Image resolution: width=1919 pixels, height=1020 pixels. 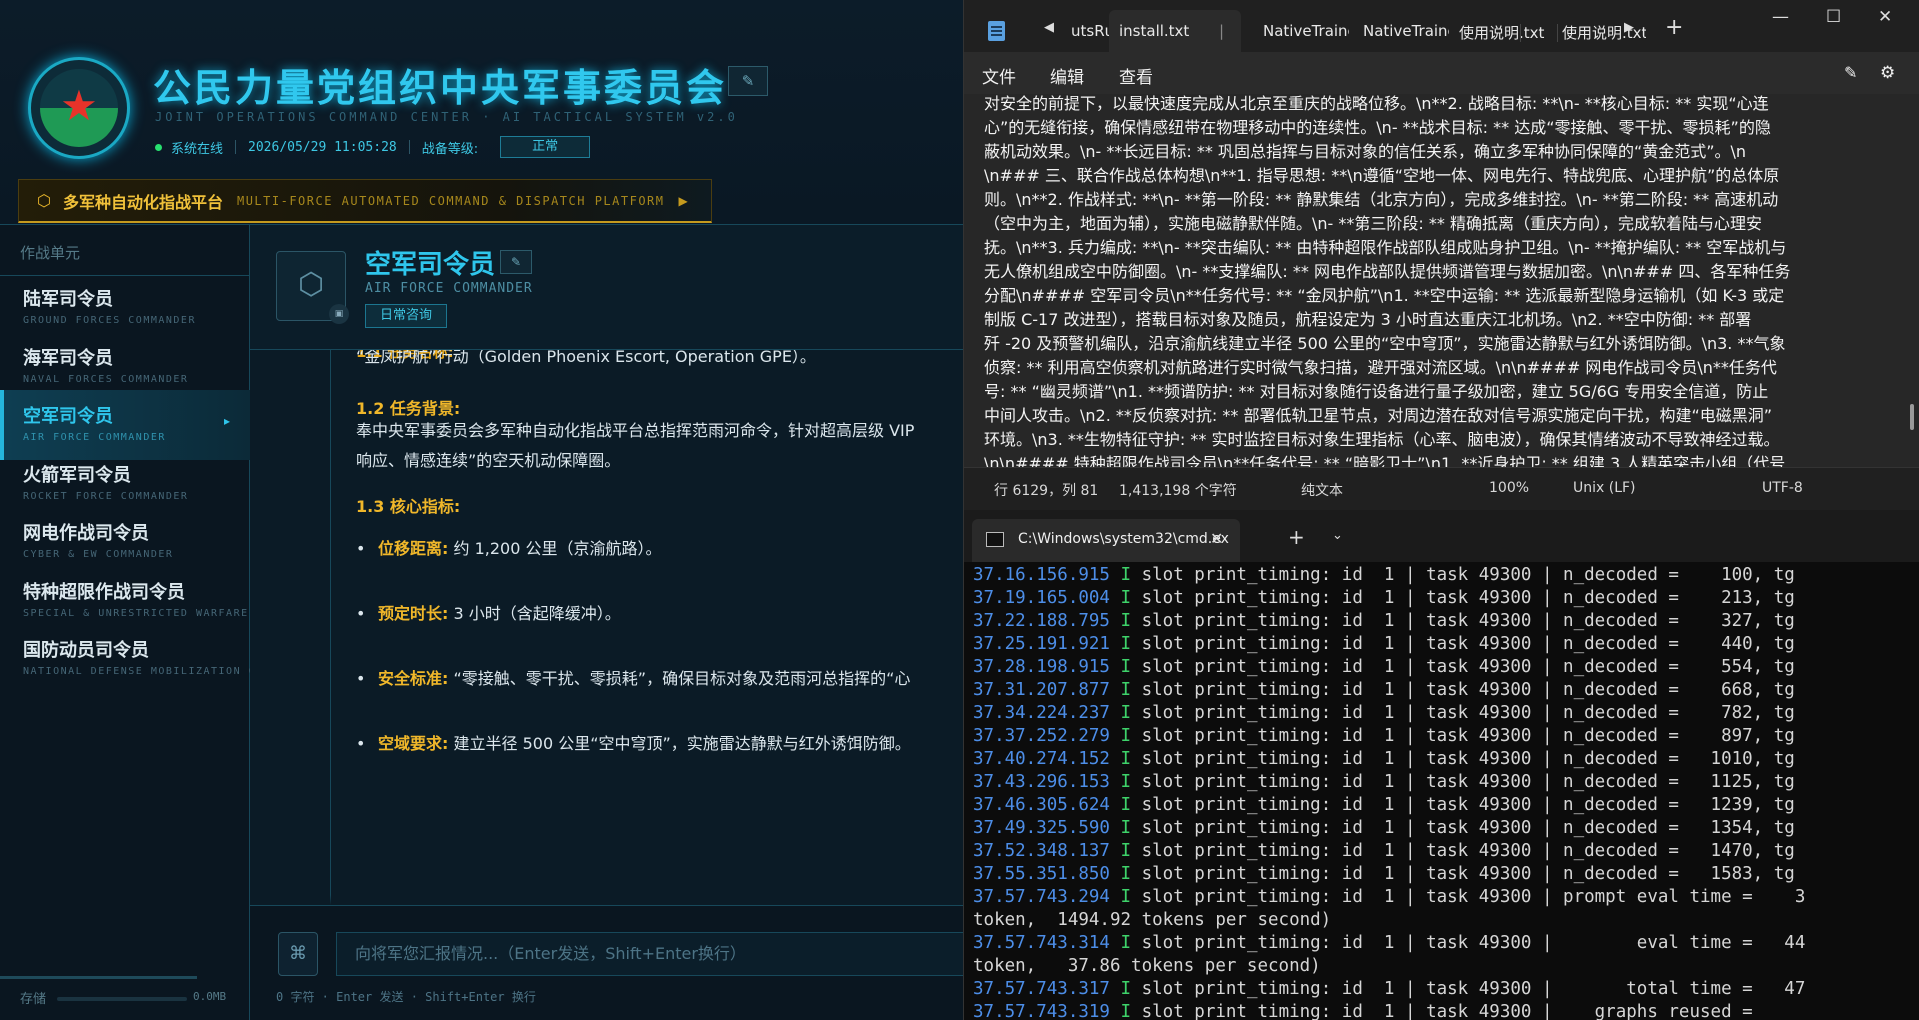 I want to click on timestamp: 37.37.252.279, so click(x=1041, y=736).